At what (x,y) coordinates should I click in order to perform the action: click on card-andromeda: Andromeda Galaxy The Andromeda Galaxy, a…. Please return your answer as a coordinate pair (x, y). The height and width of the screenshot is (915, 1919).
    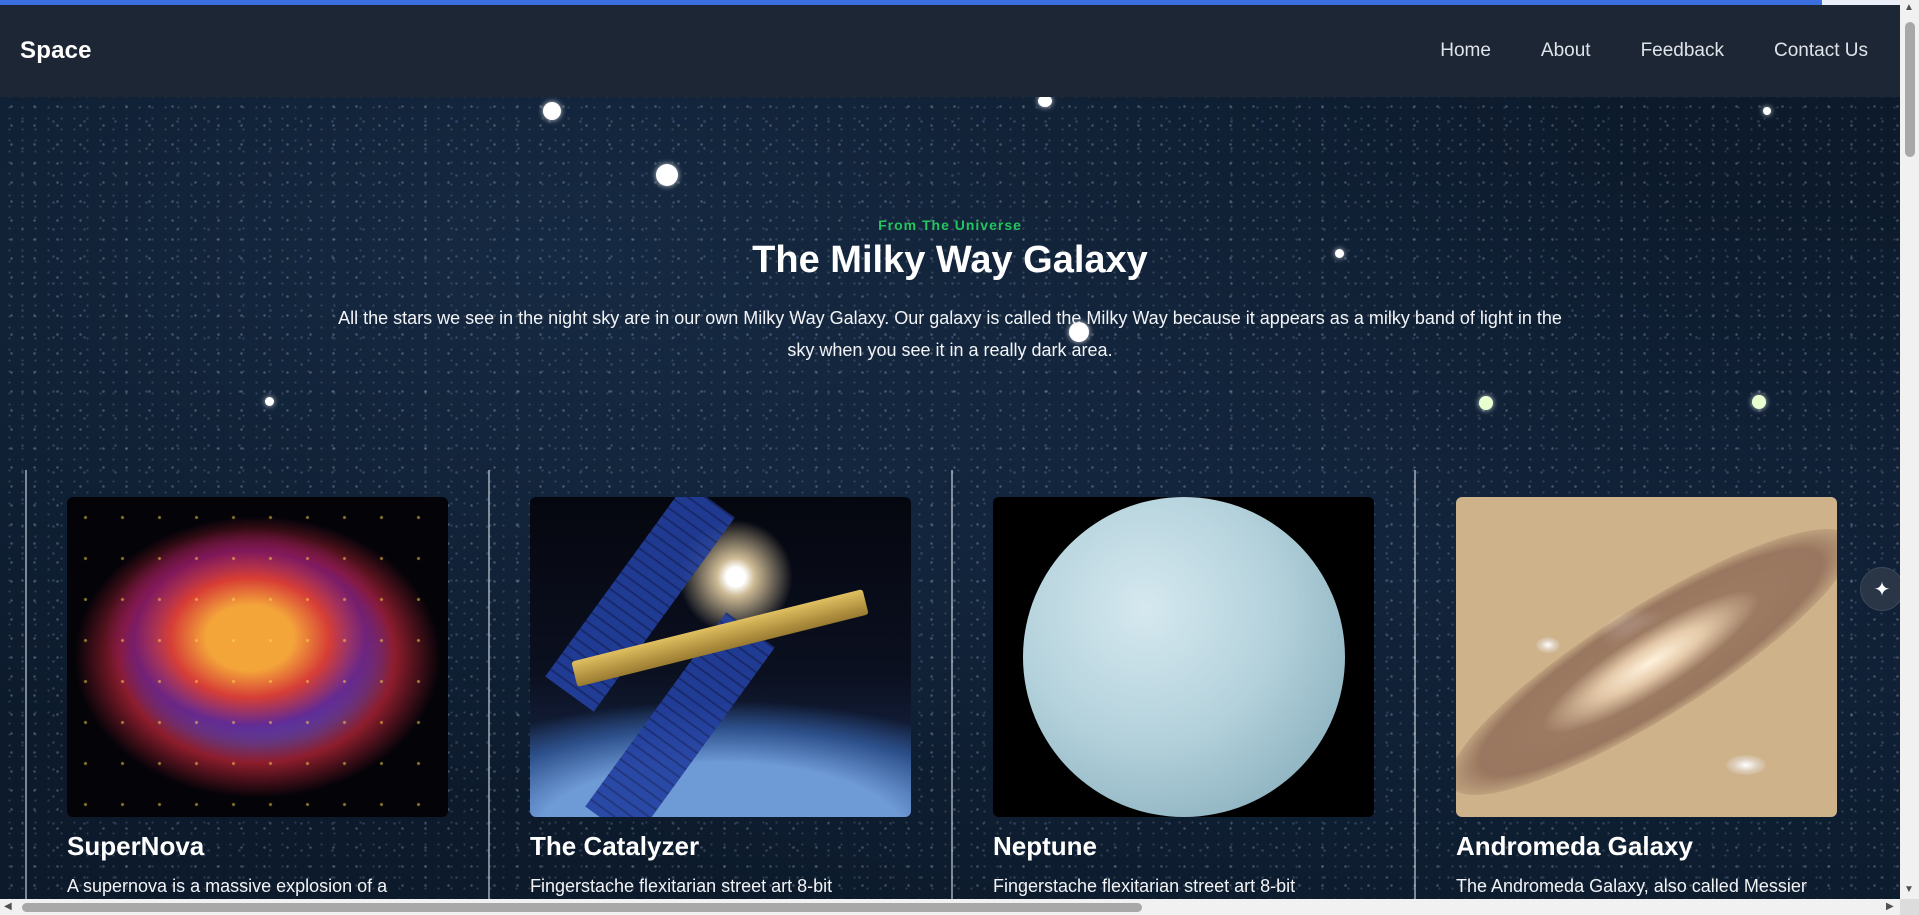
    Looking at the image, I should click on (1645, 684).